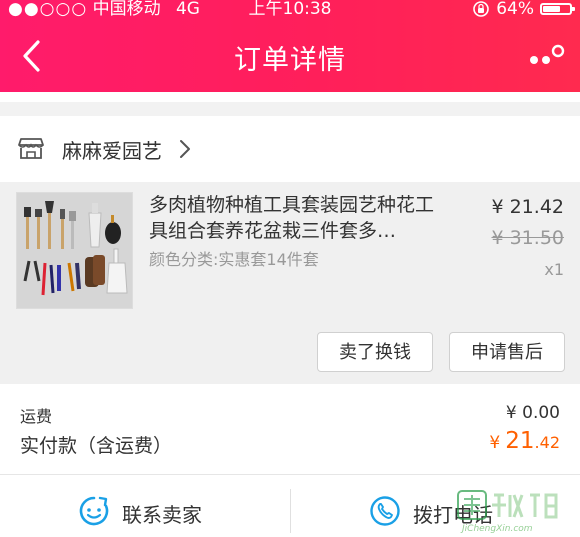 This screenshot has height=537, width=580. I want to click on status-right: 64%, so click(523, 9).